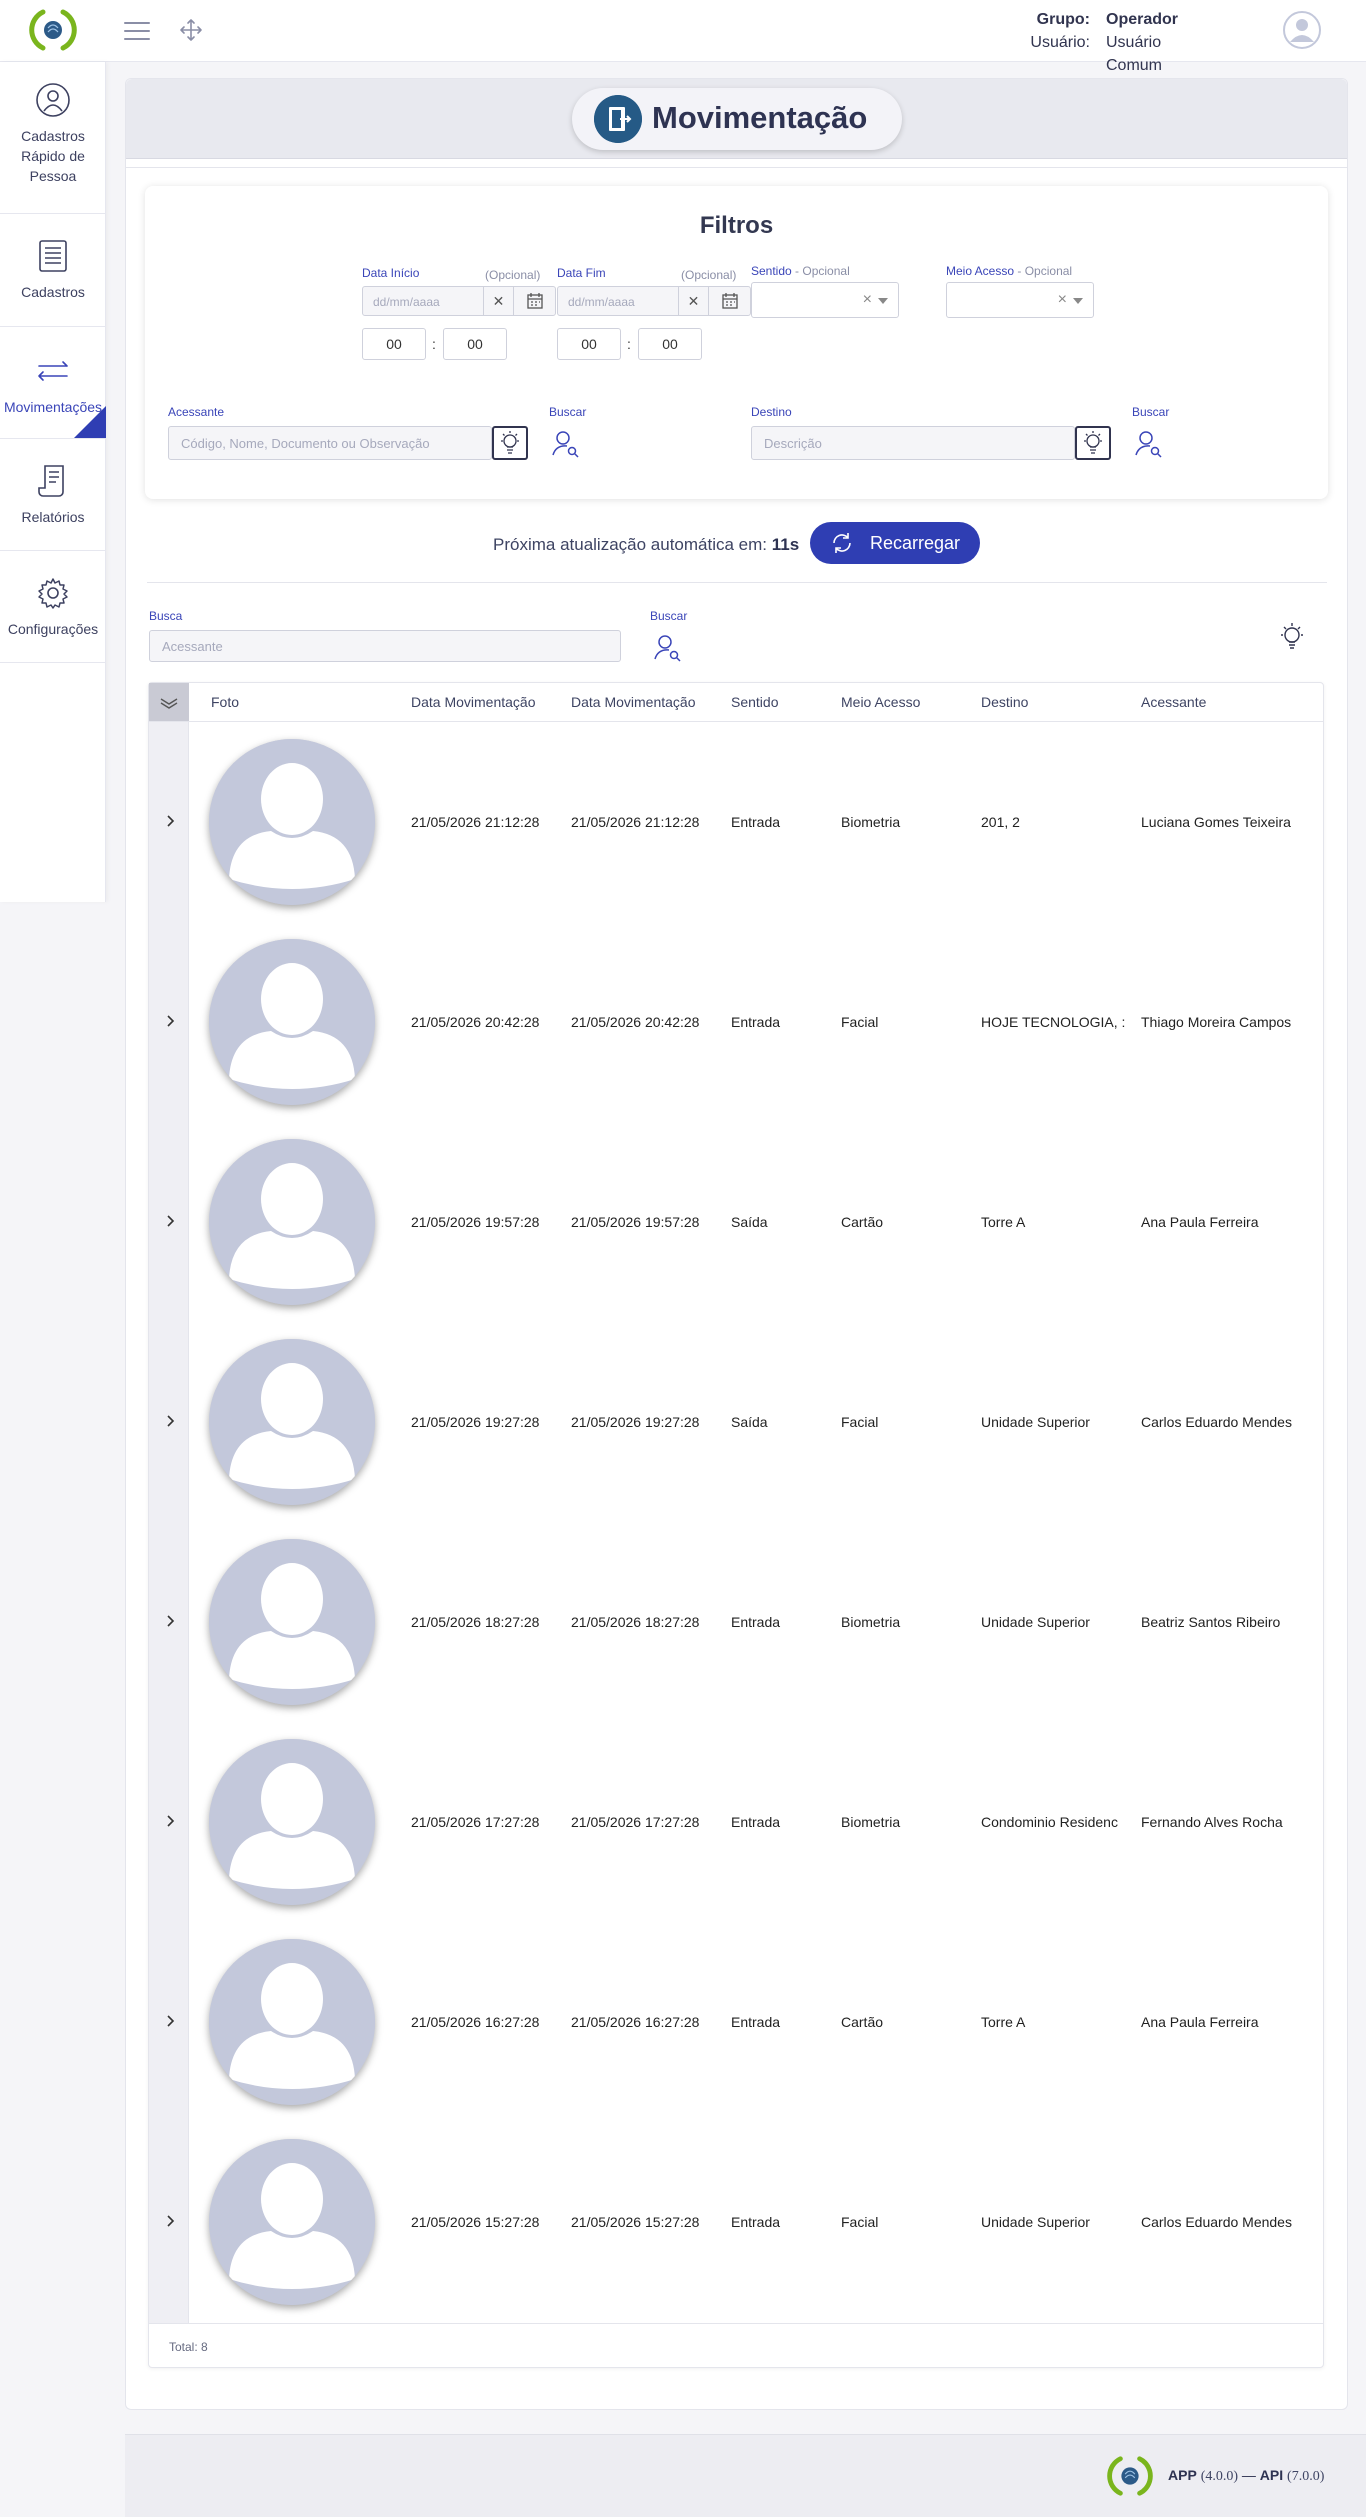 Image resolution: width=1366 pixels, height=2517 pixels. What do you see at coordinates (842, 543) in the screenshot?
I see `refresh-icon` at bounding box center [842, 543].